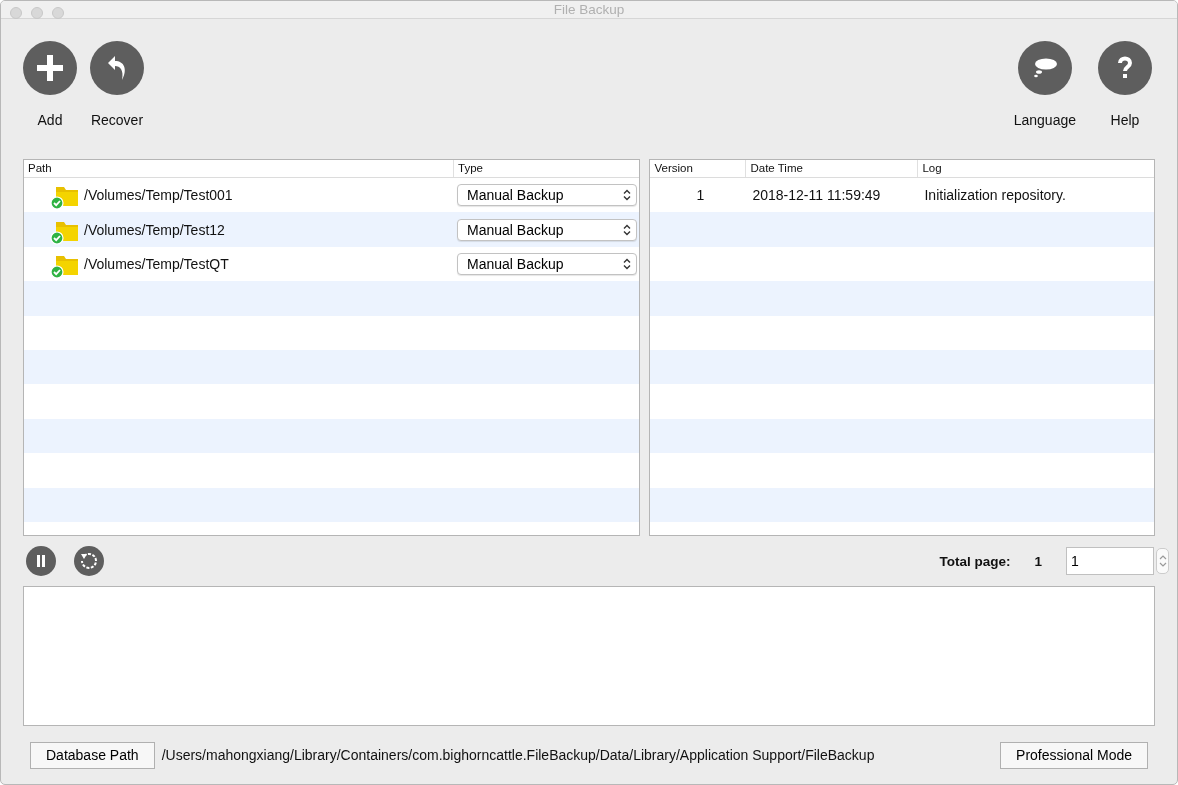 The height and width of the screenshot is (785, 1178). Describe the element at coordinates (975, 561) in the screenshot. I see `total-page-label: Total page:` at that location.